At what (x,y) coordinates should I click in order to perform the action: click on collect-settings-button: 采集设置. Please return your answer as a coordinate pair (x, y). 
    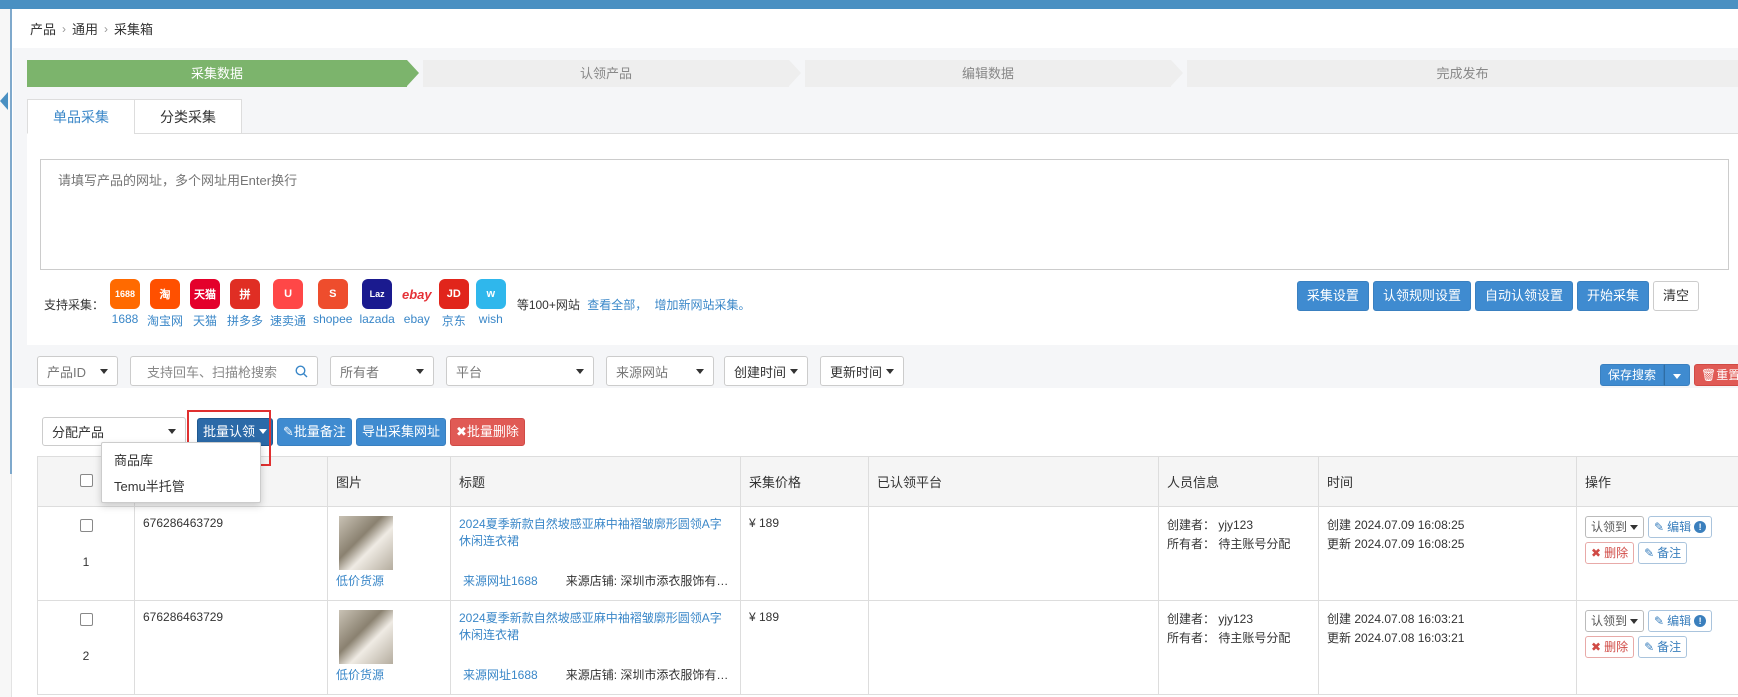
    Looking at the image, I should click on (1332, 296).